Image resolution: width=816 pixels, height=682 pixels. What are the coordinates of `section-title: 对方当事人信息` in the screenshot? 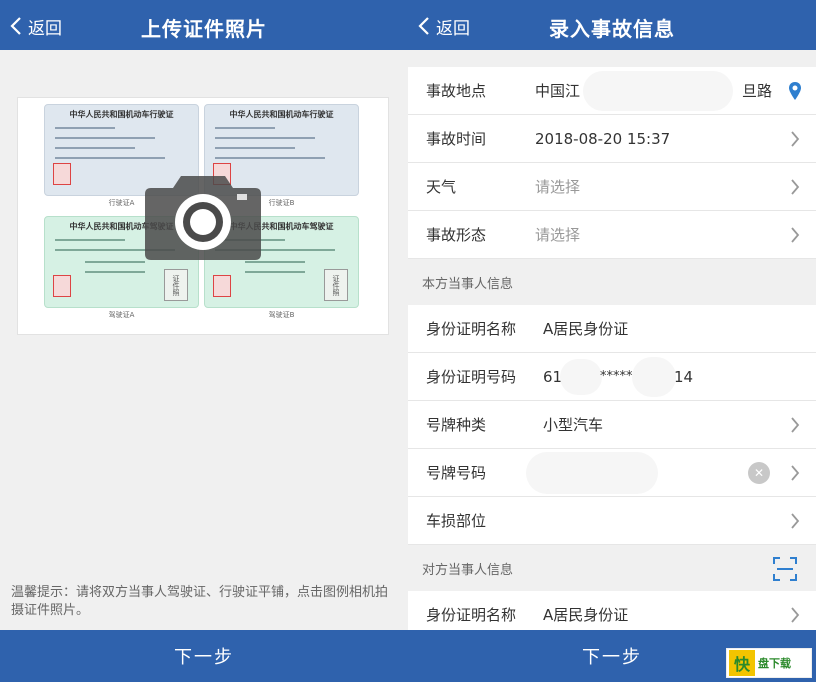 It's located at (468, 570).